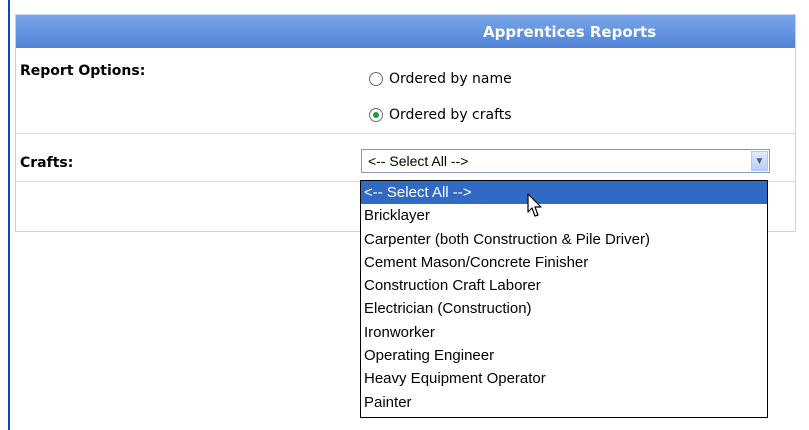 The width and height of the screenshot is (809, 430). I want to click on crafts-option: Ironworker, so click(564, 332).